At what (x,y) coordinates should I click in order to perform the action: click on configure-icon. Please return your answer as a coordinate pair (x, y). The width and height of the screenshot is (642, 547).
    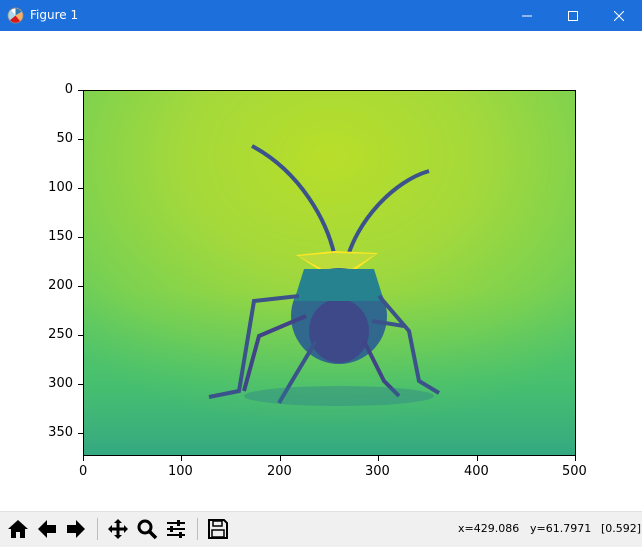
    Looking at the image, I should click on (176, 529).